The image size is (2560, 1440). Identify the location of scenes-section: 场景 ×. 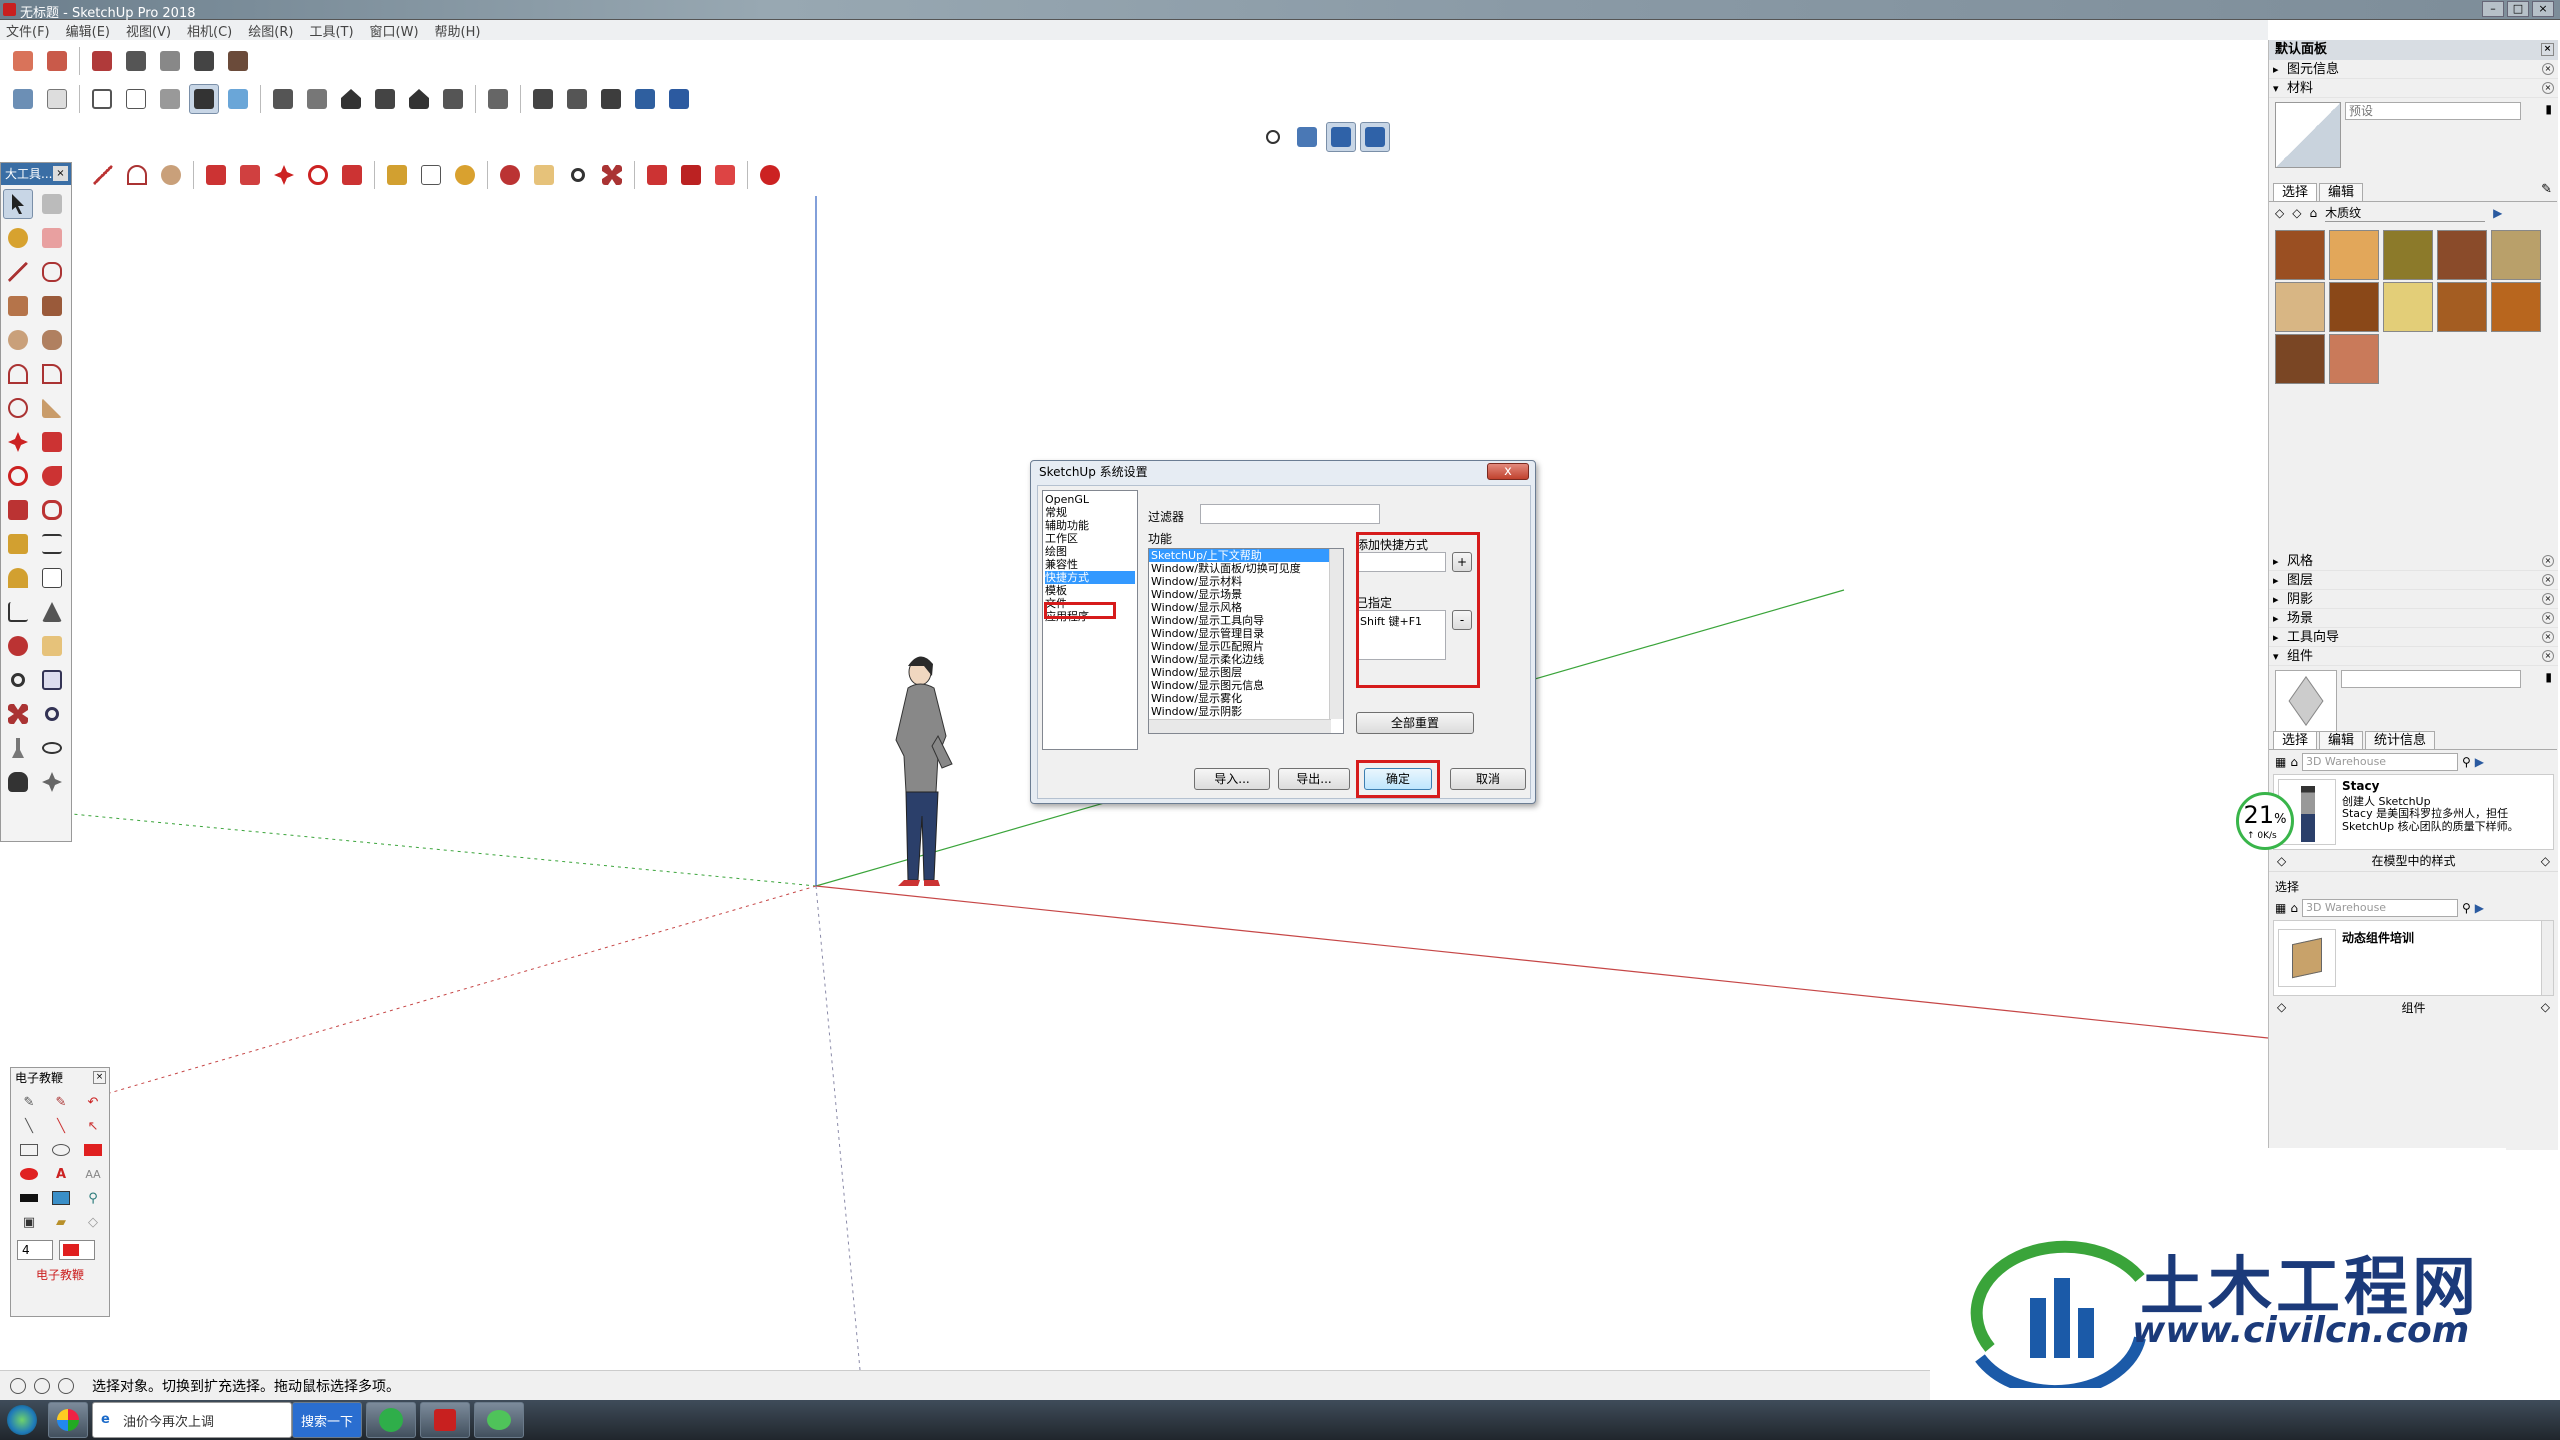
(2413, 618).